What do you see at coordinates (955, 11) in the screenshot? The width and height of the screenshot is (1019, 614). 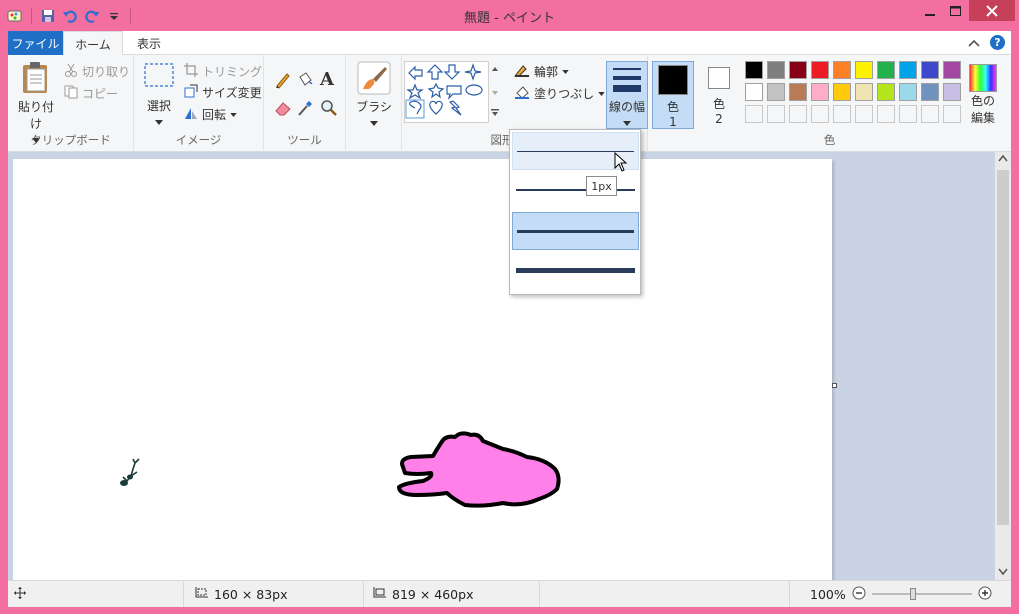 I see `maximize-button` at bounding box center [955, 11].